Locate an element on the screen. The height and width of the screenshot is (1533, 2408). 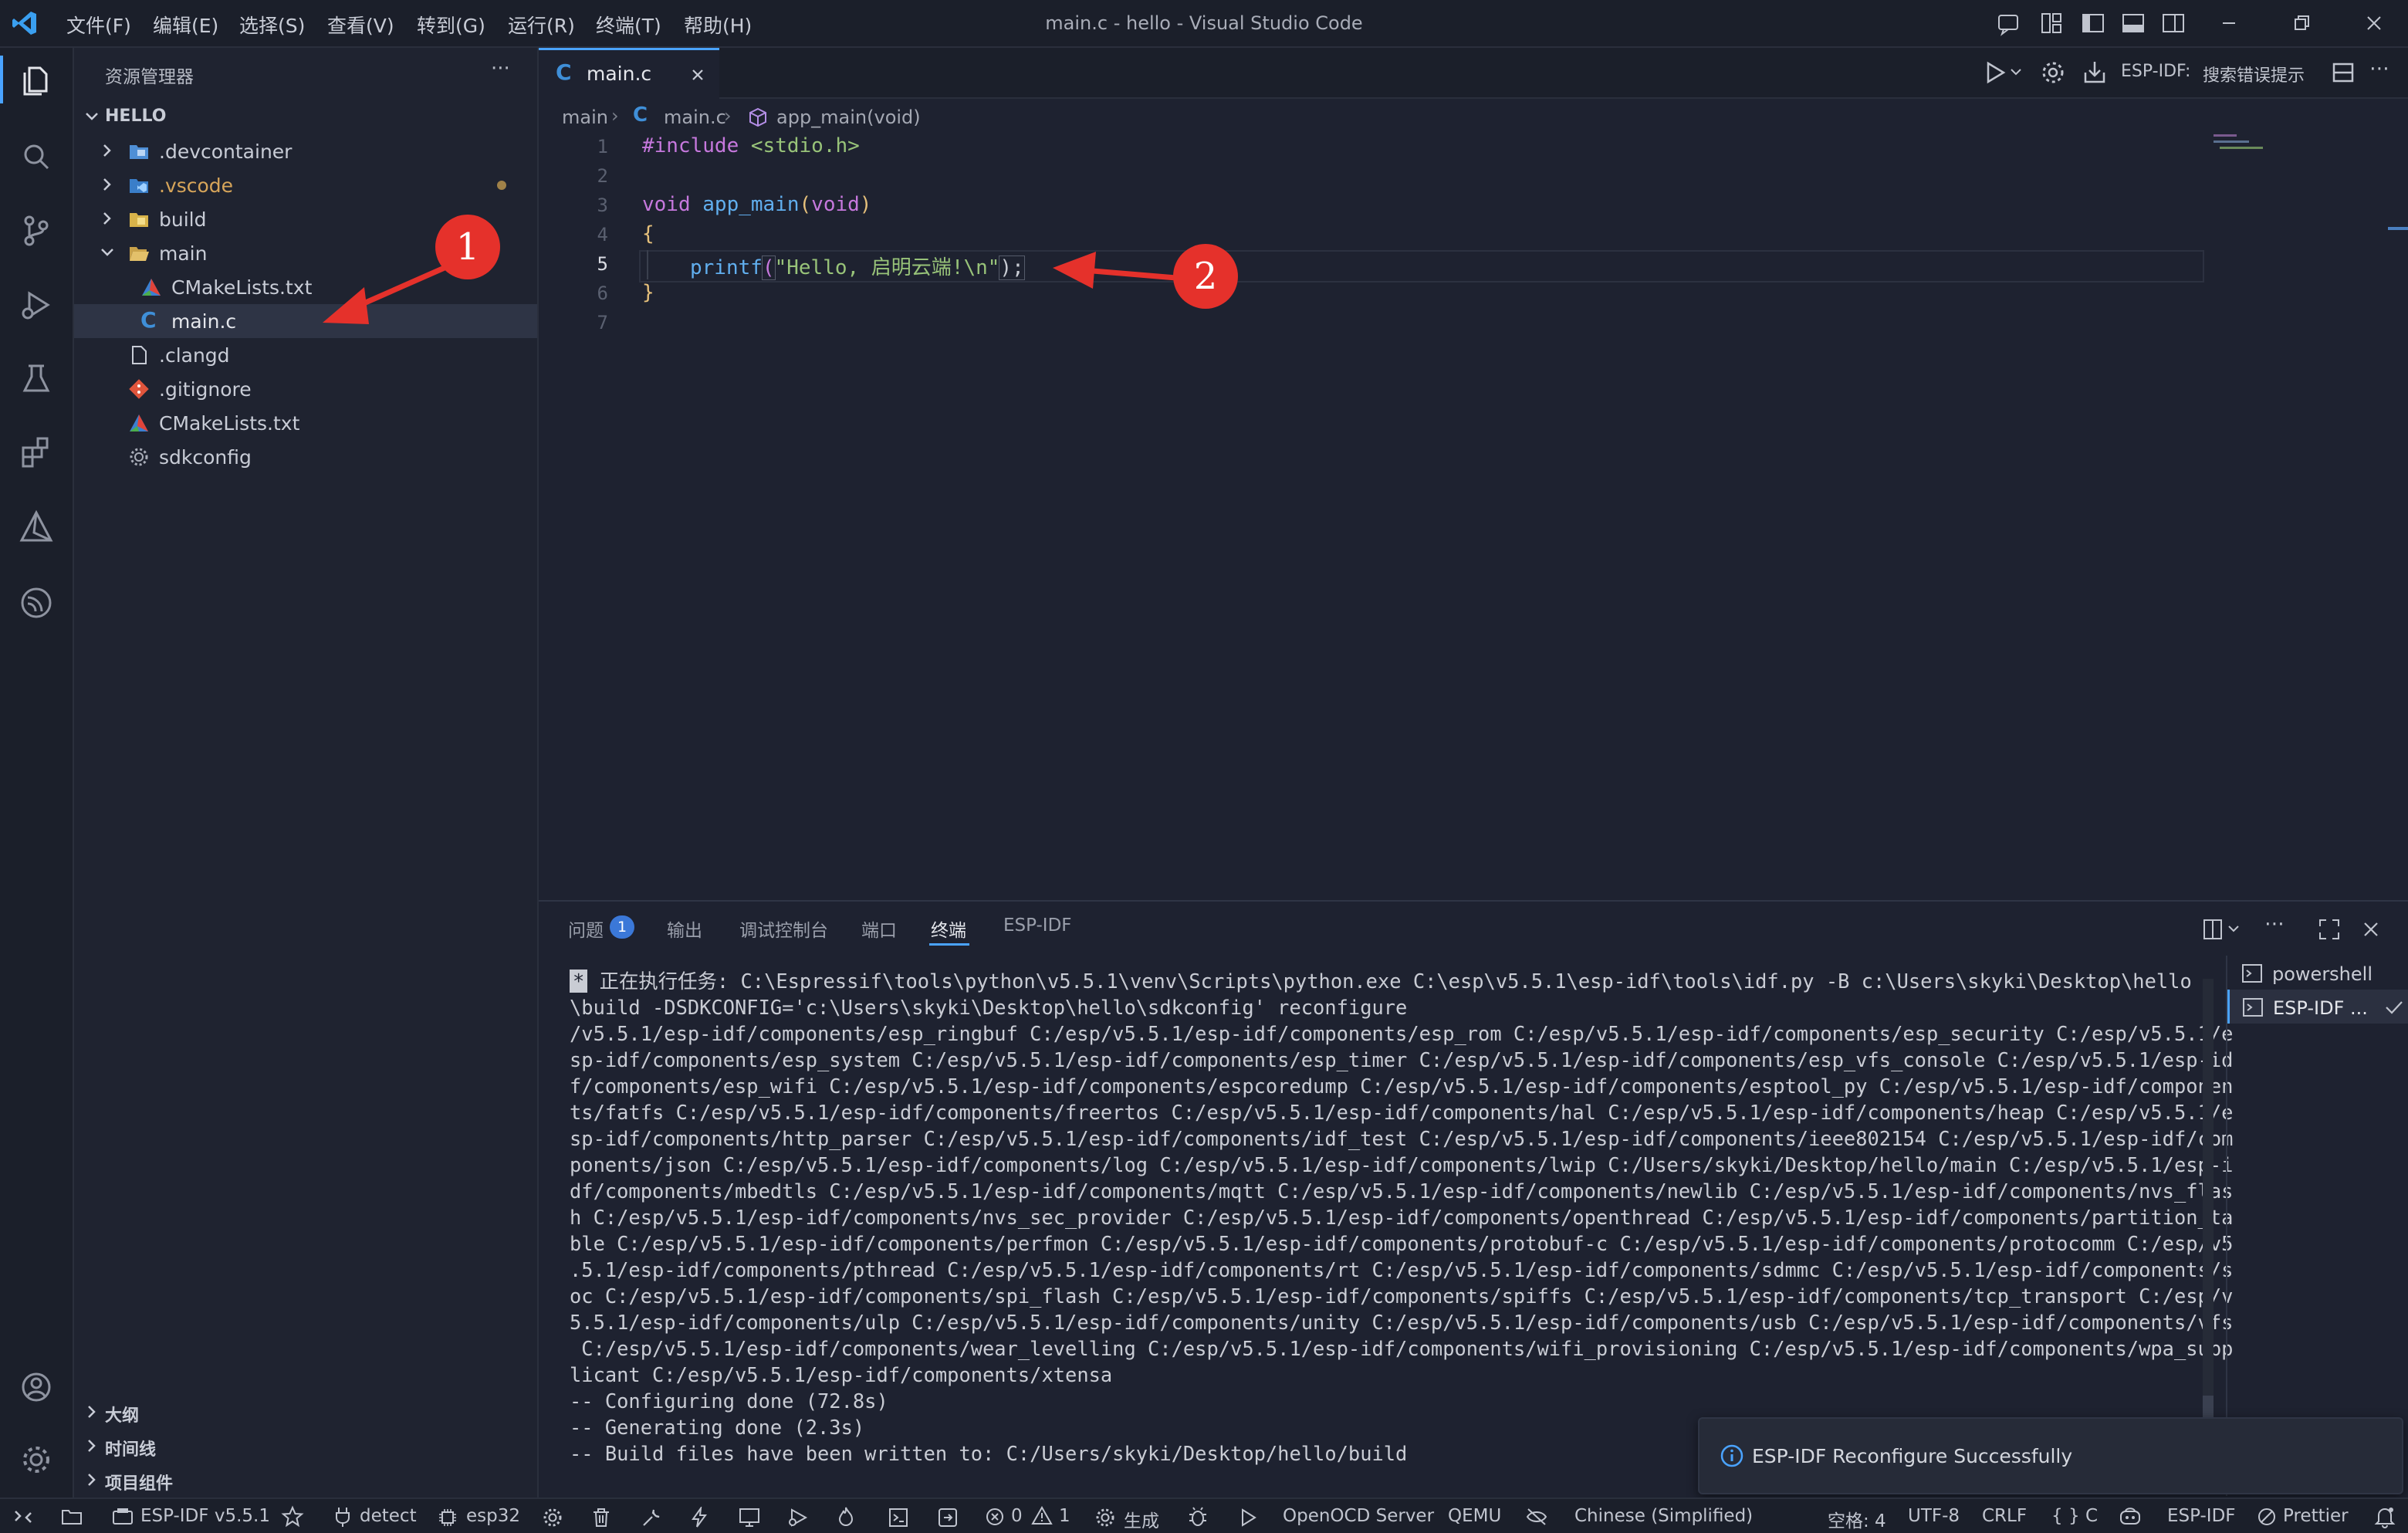
espidf-terminal-icon is located at coordinates (898, 1517).